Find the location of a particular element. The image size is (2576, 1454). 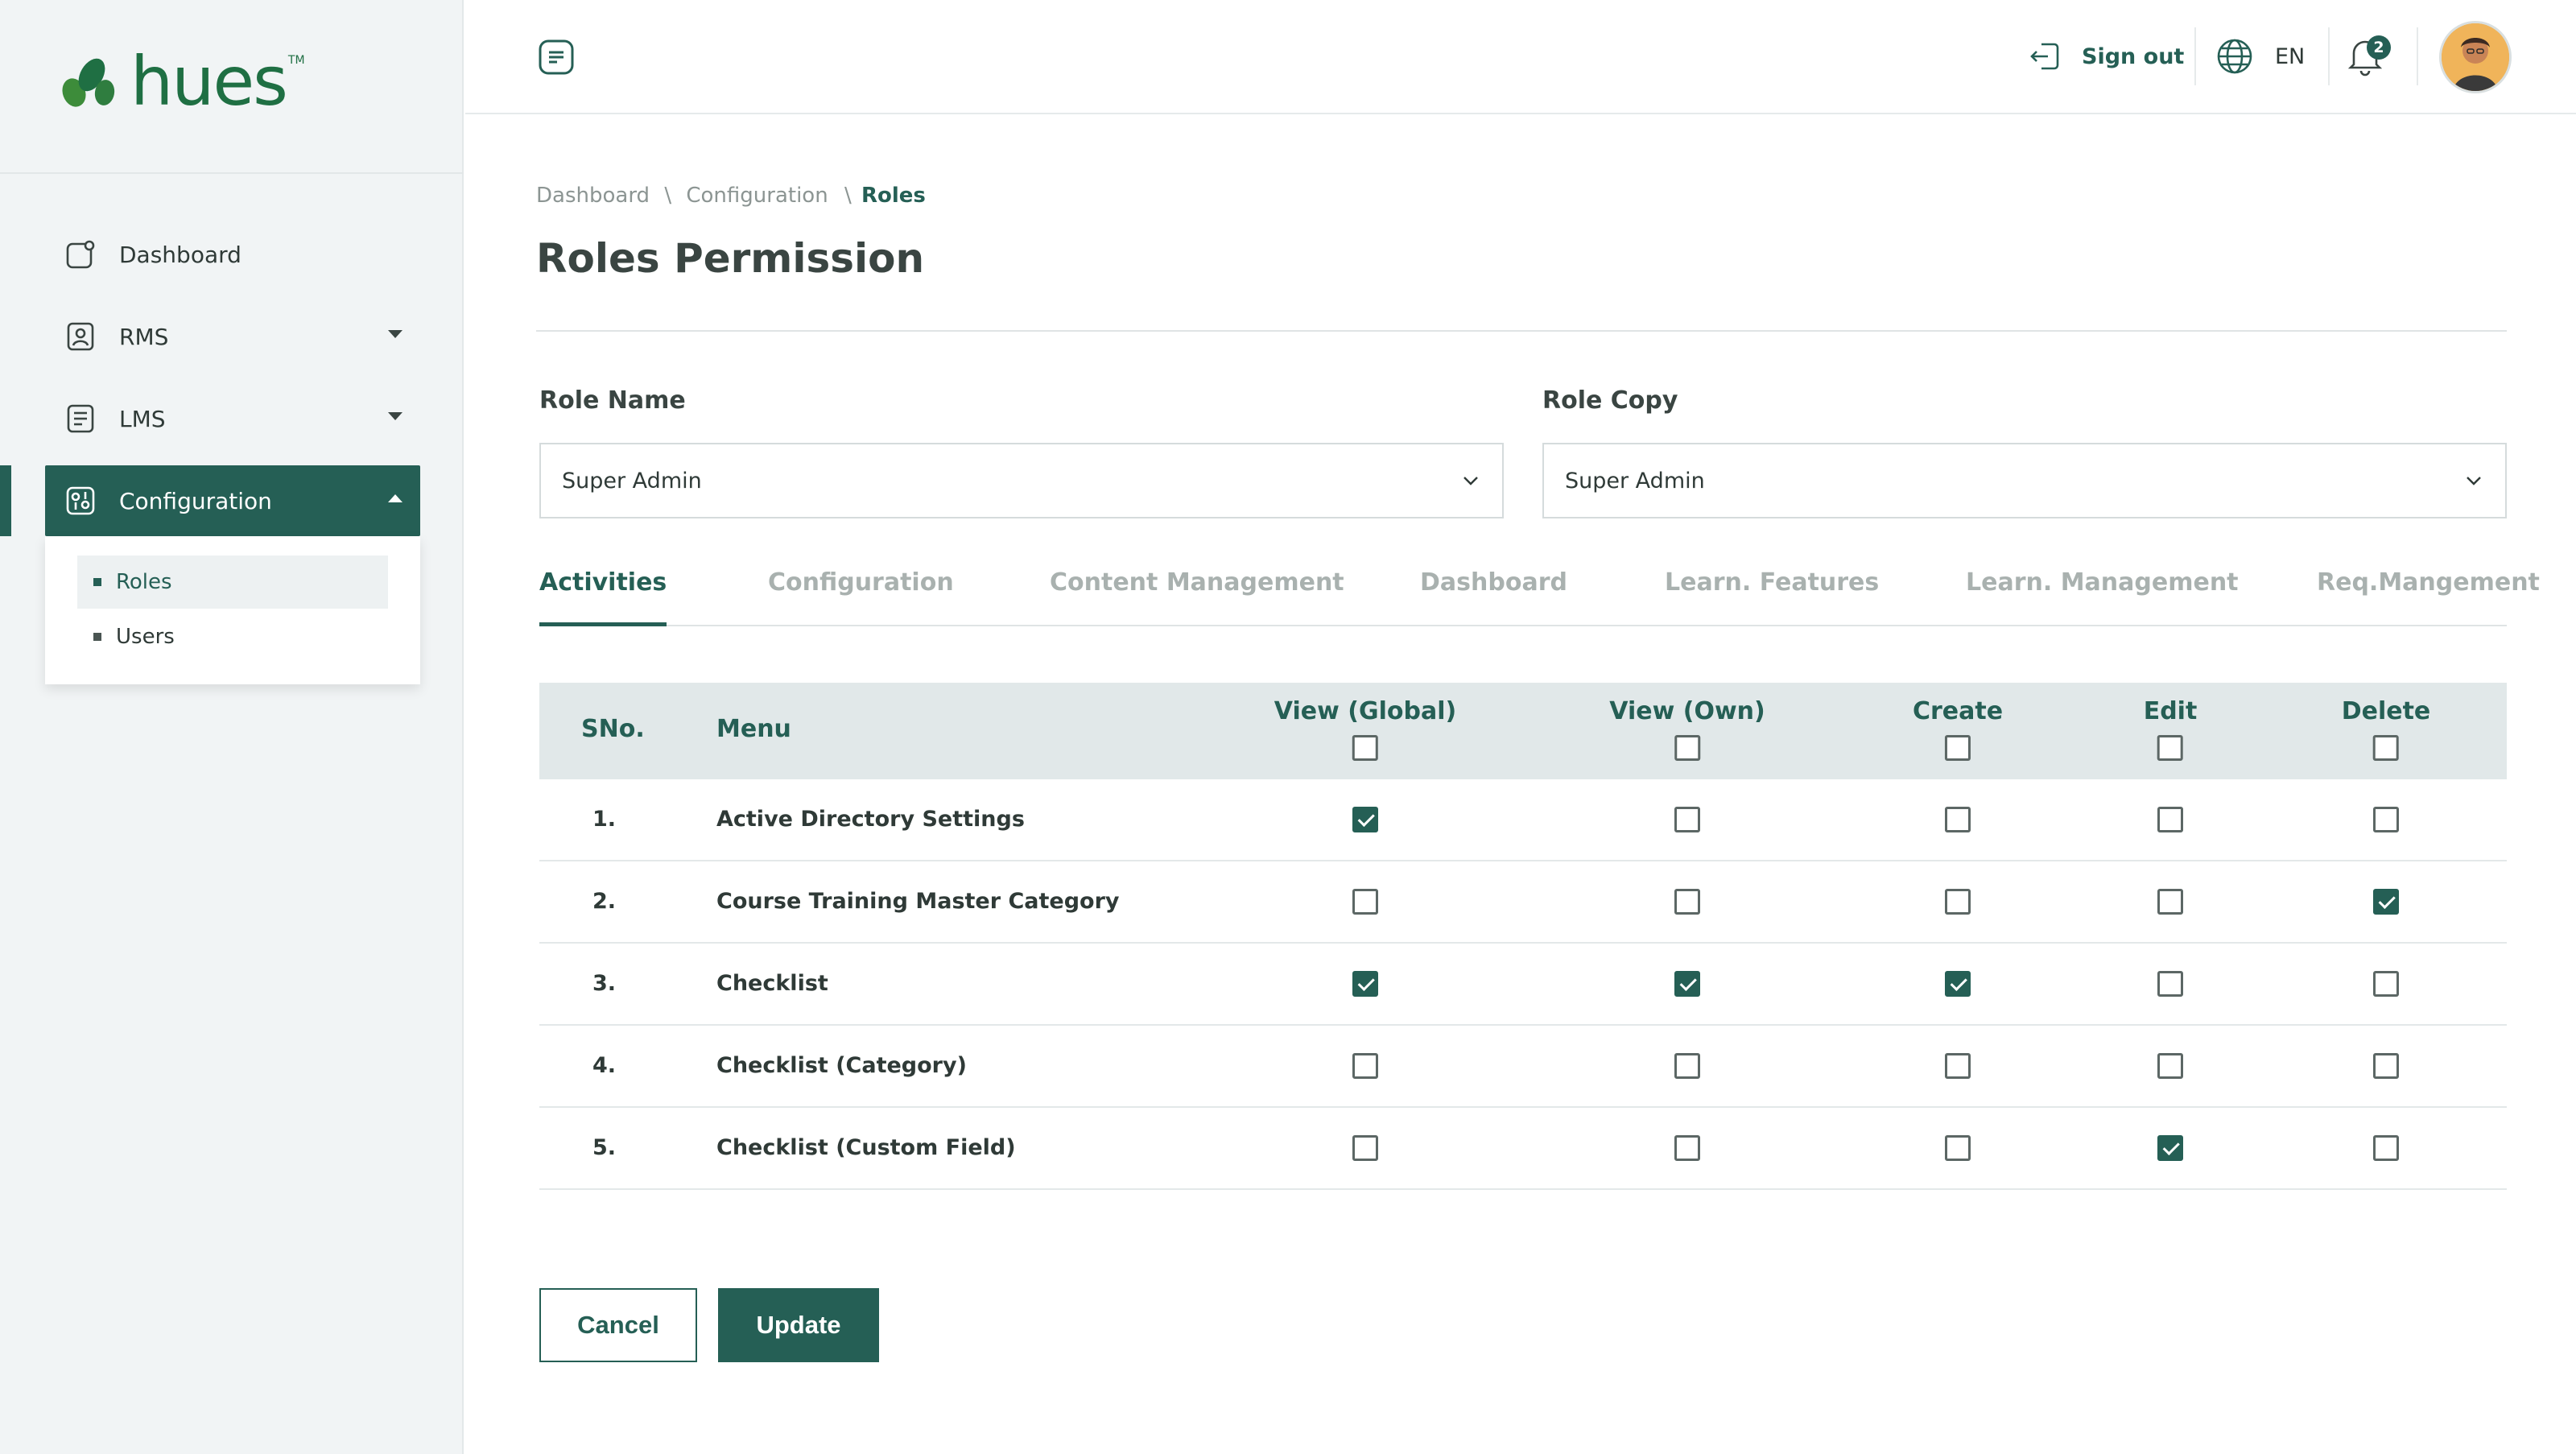

cancel-button: Cancel is located at coordinates (618, 1325).